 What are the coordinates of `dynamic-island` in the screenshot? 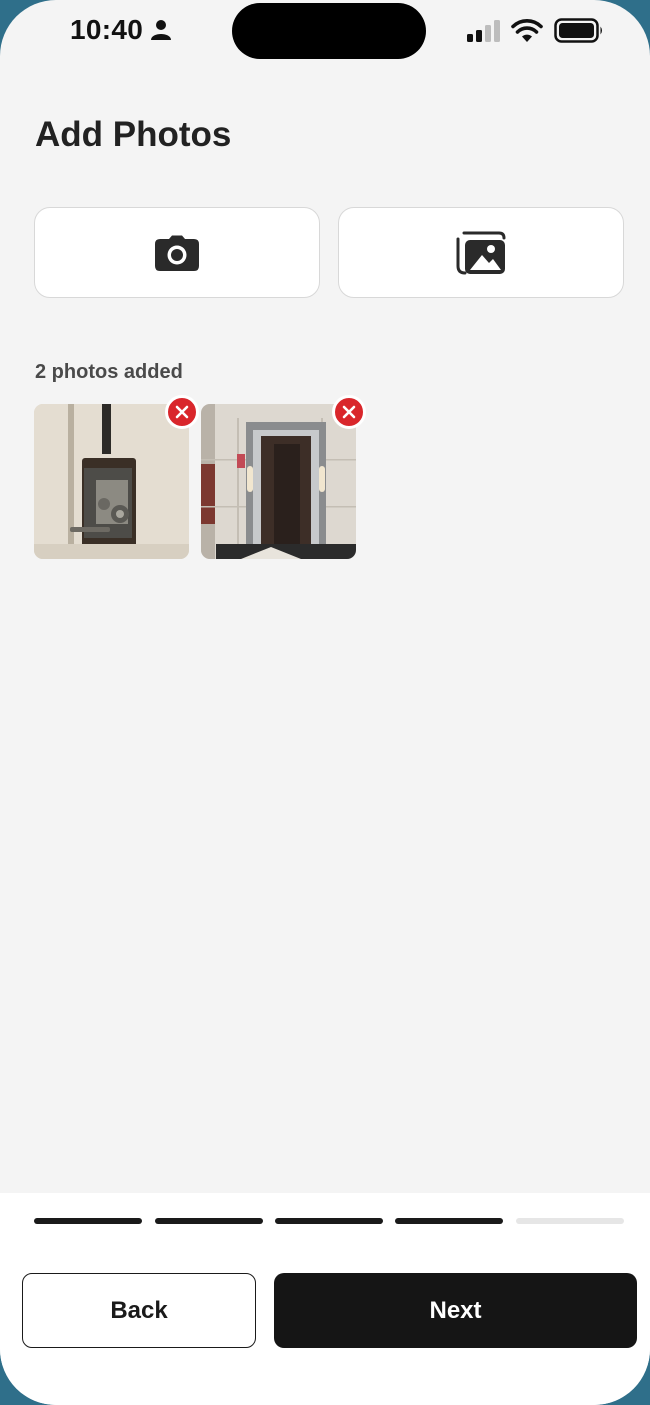 It's located at (329, 31).